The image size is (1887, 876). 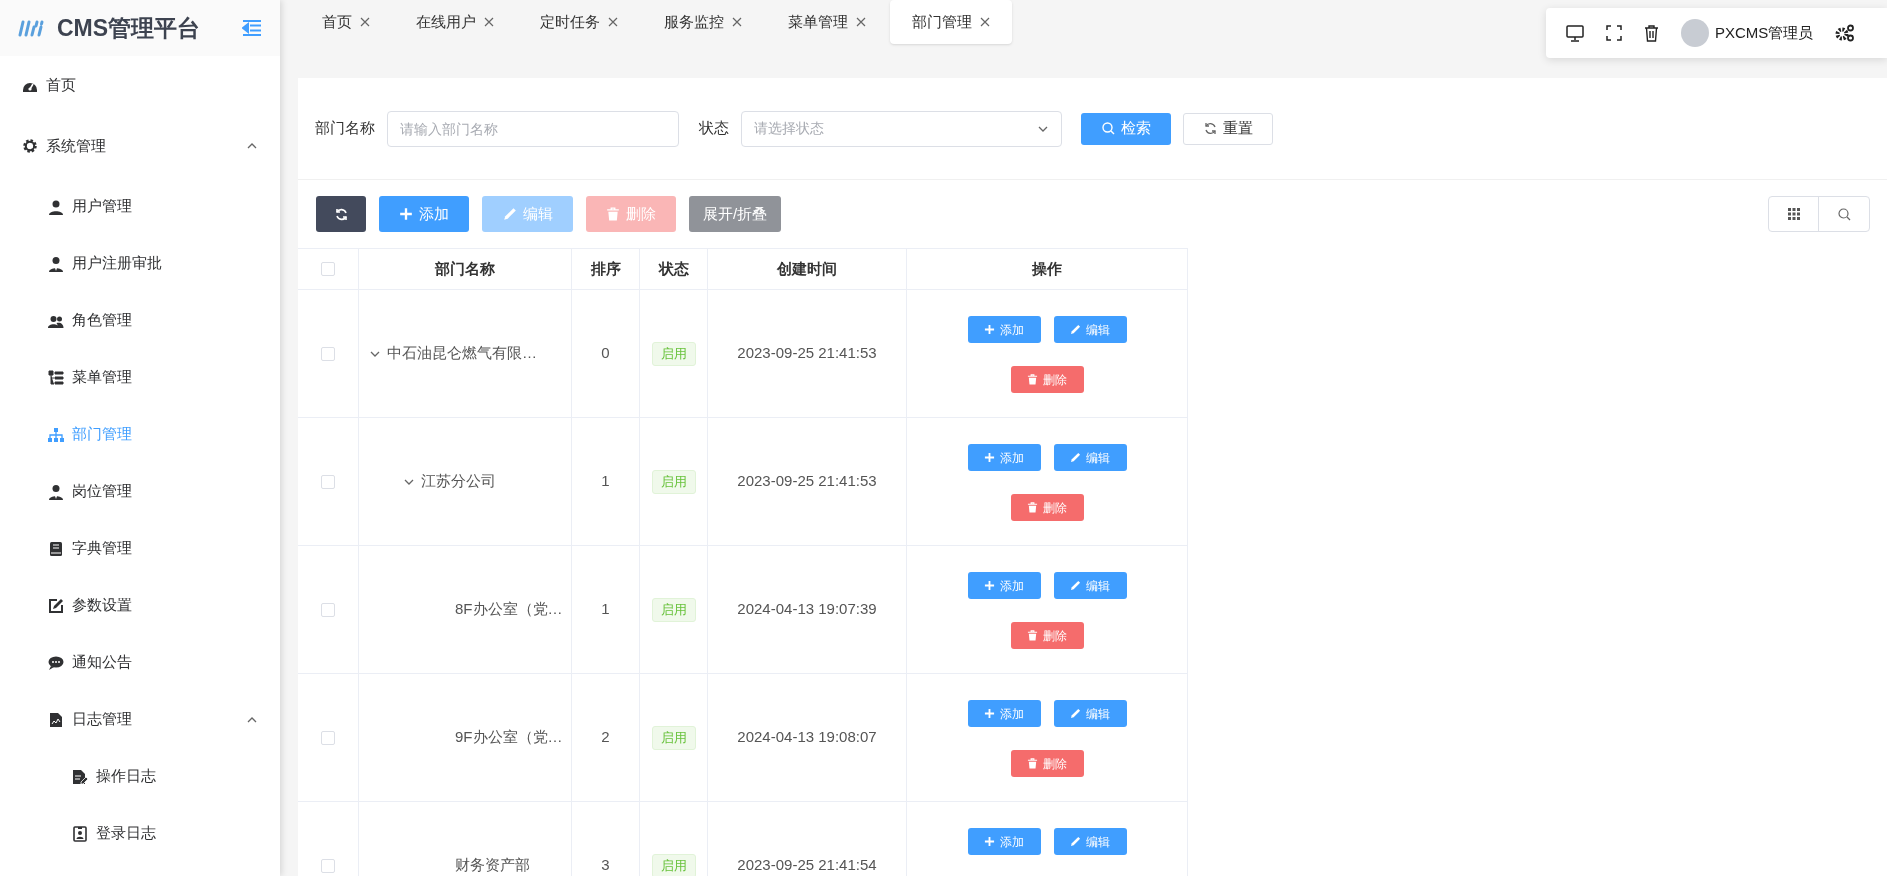 I want to click on sidebar-item: 用户注册审批, so click(x=140, y=263).